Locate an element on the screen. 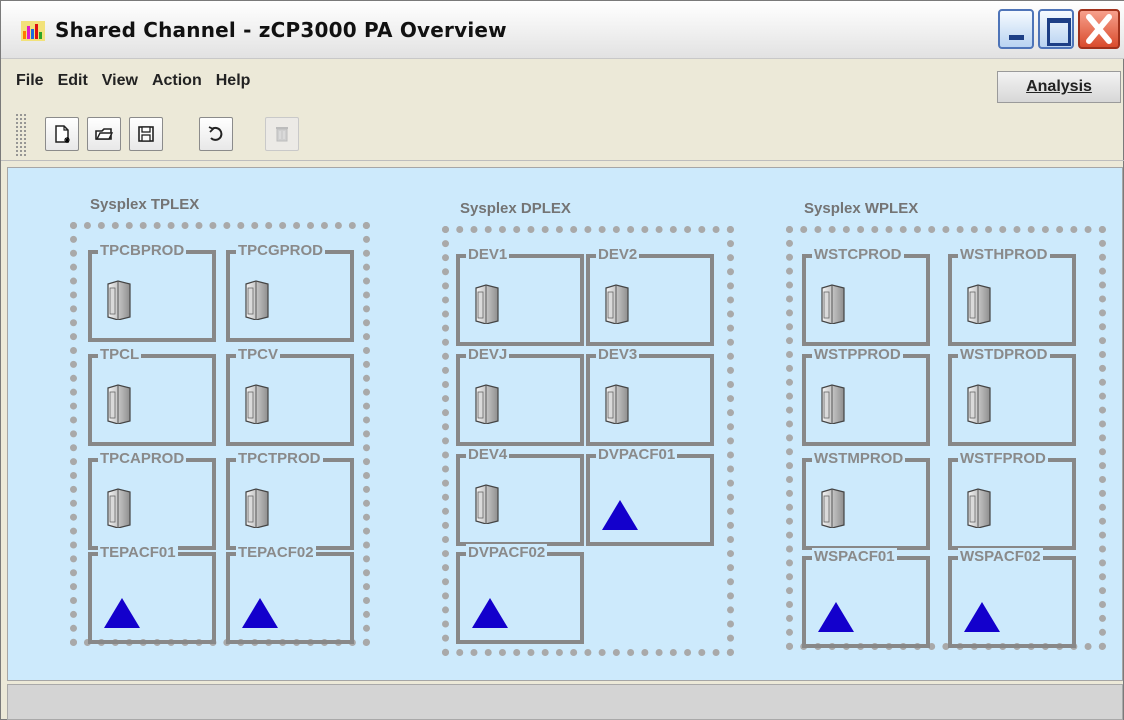 This screenshot has height=720, width=1124. lpar-box: WSPACF01 is located at coordinates (866, 598).